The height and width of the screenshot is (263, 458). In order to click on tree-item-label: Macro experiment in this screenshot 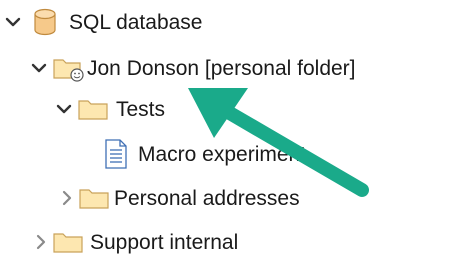, I will do `click(222, 154)`.